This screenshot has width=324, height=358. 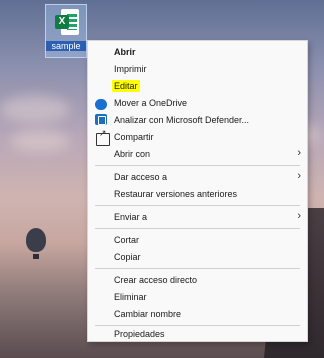 I want to click on menu-item-label: Dar acceso a, so click(x=141, y=177).